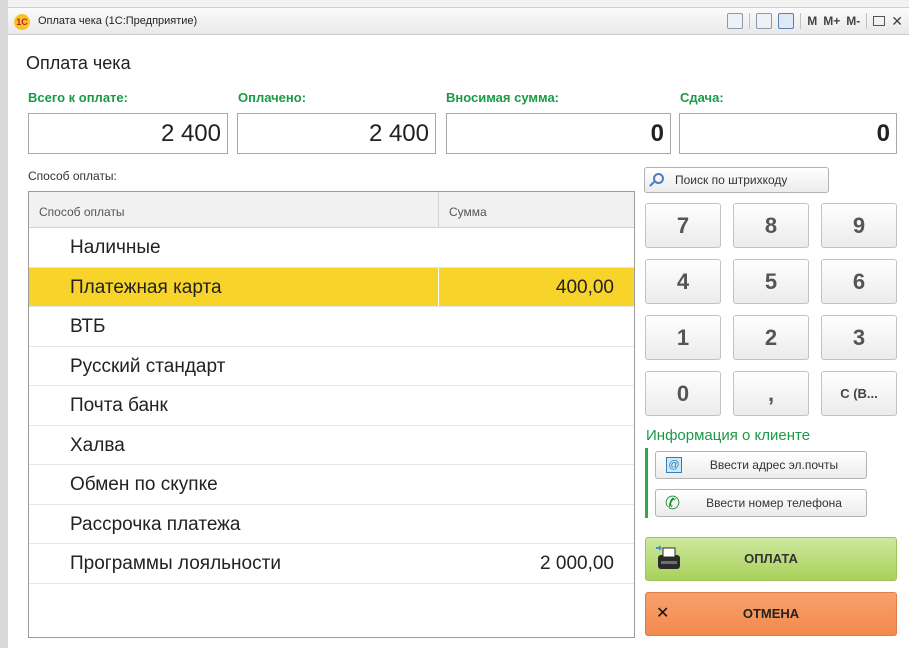 This screenshot has height=648, width=909. What do you see at coordinates (735, 21) in the screenshot?
I see `print-icon` at bounding box center [735, 21].